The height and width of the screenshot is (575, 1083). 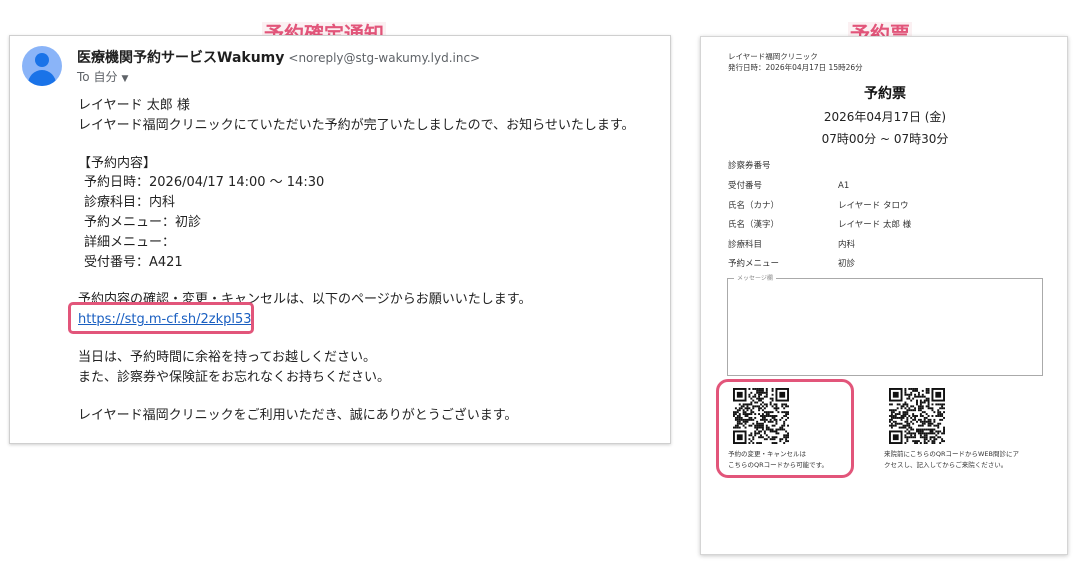 What do you see at coordinates (298, 415) in the screenshot?
I see `closing-text: レイヤード福岡クリニックをご利用いただき、誠にありがとうございます。` at bounding box center [298, 415].